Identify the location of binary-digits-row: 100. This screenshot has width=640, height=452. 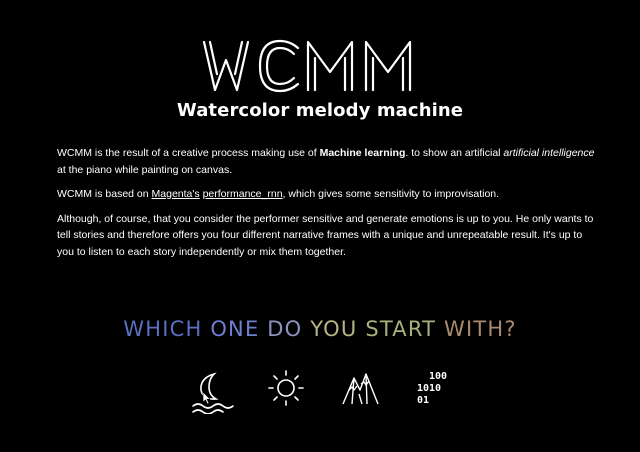
(438, 376).